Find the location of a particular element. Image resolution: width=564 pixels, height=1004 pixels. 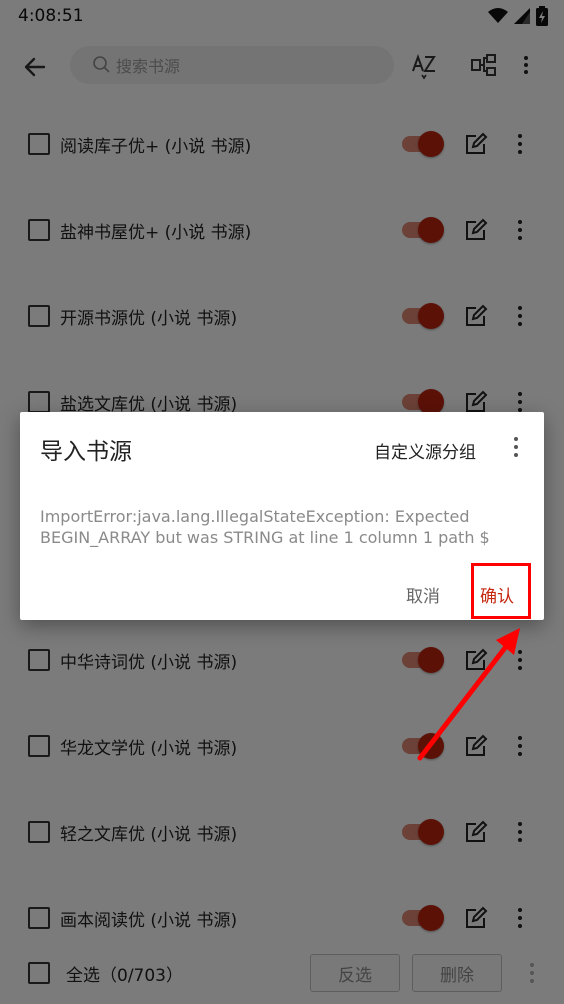

dialog-title: 导入书源 is located at coordinates (86, 452).